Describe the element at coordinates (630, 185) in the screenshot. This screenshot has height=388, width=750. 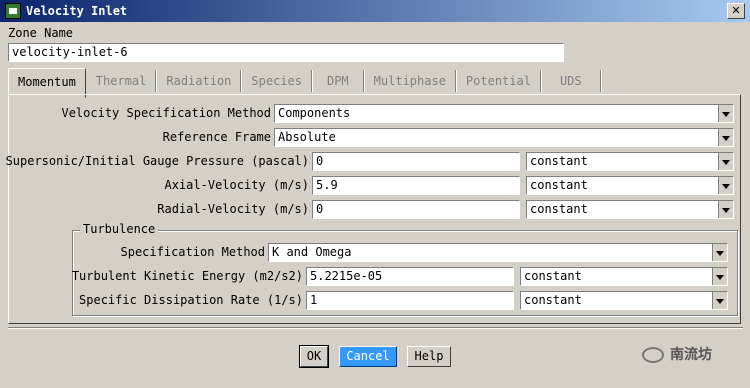
I see `axial-profile-select: constant` at that location.